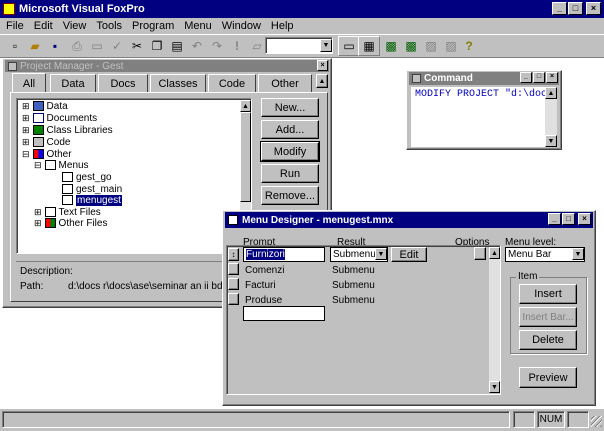 This screenshot has height=431, width=604. What do you see at coordinates (157, 46) in the screenshot?
I see `copy-icon: ❐` at bounding box center [157, 46].